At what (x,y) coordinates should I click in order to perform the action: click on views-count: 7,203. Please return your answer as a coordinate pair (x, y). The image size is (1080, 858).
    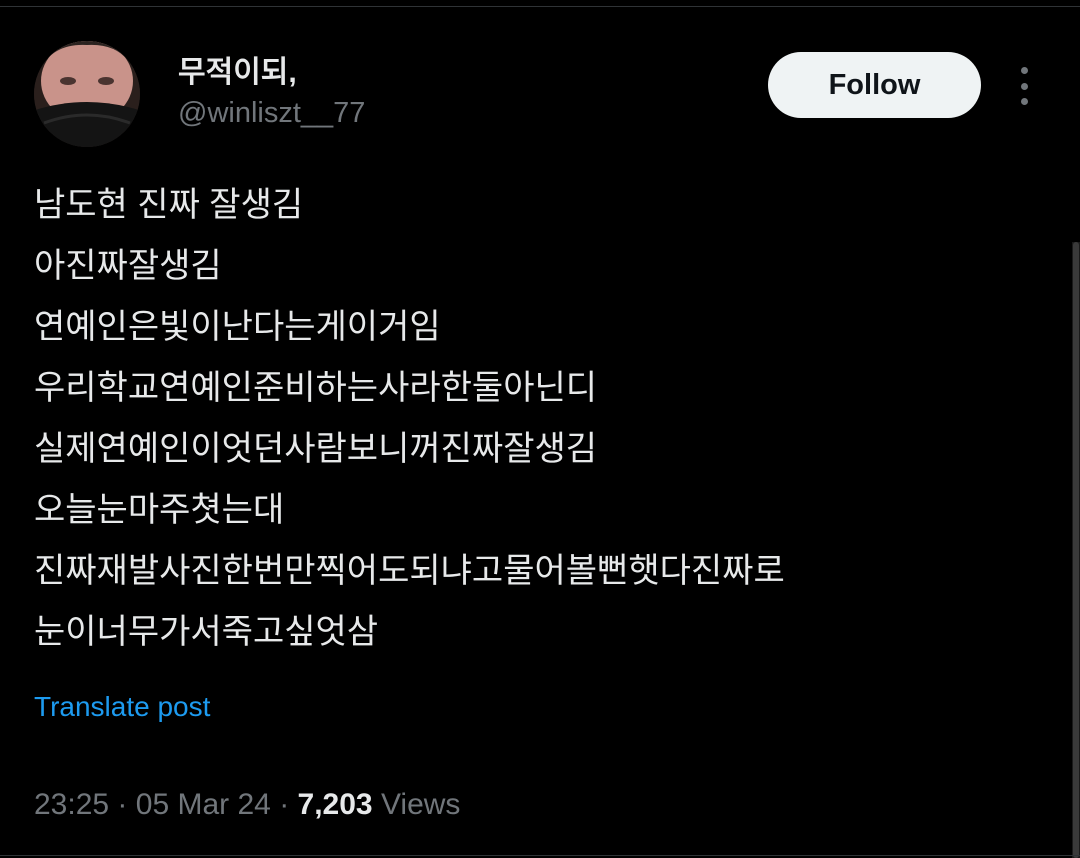
    Looking at the image, I should click on (335, 804).